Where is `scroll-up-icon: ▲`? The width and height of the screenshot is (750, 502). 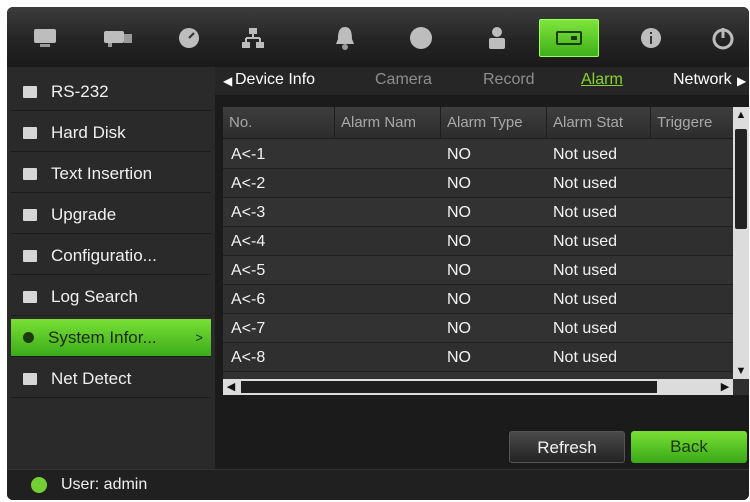 scroll-up-icon: ▲ is located at coordinates (741, 115).